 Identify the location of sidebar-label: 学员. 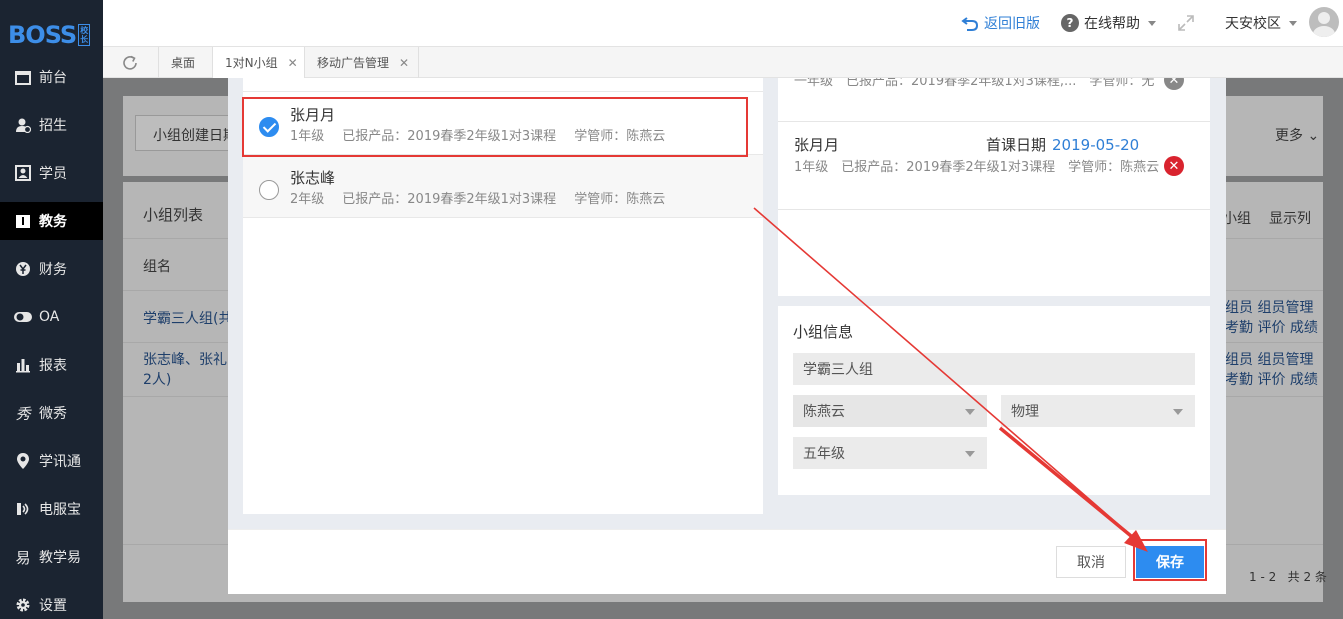
(53, 174).